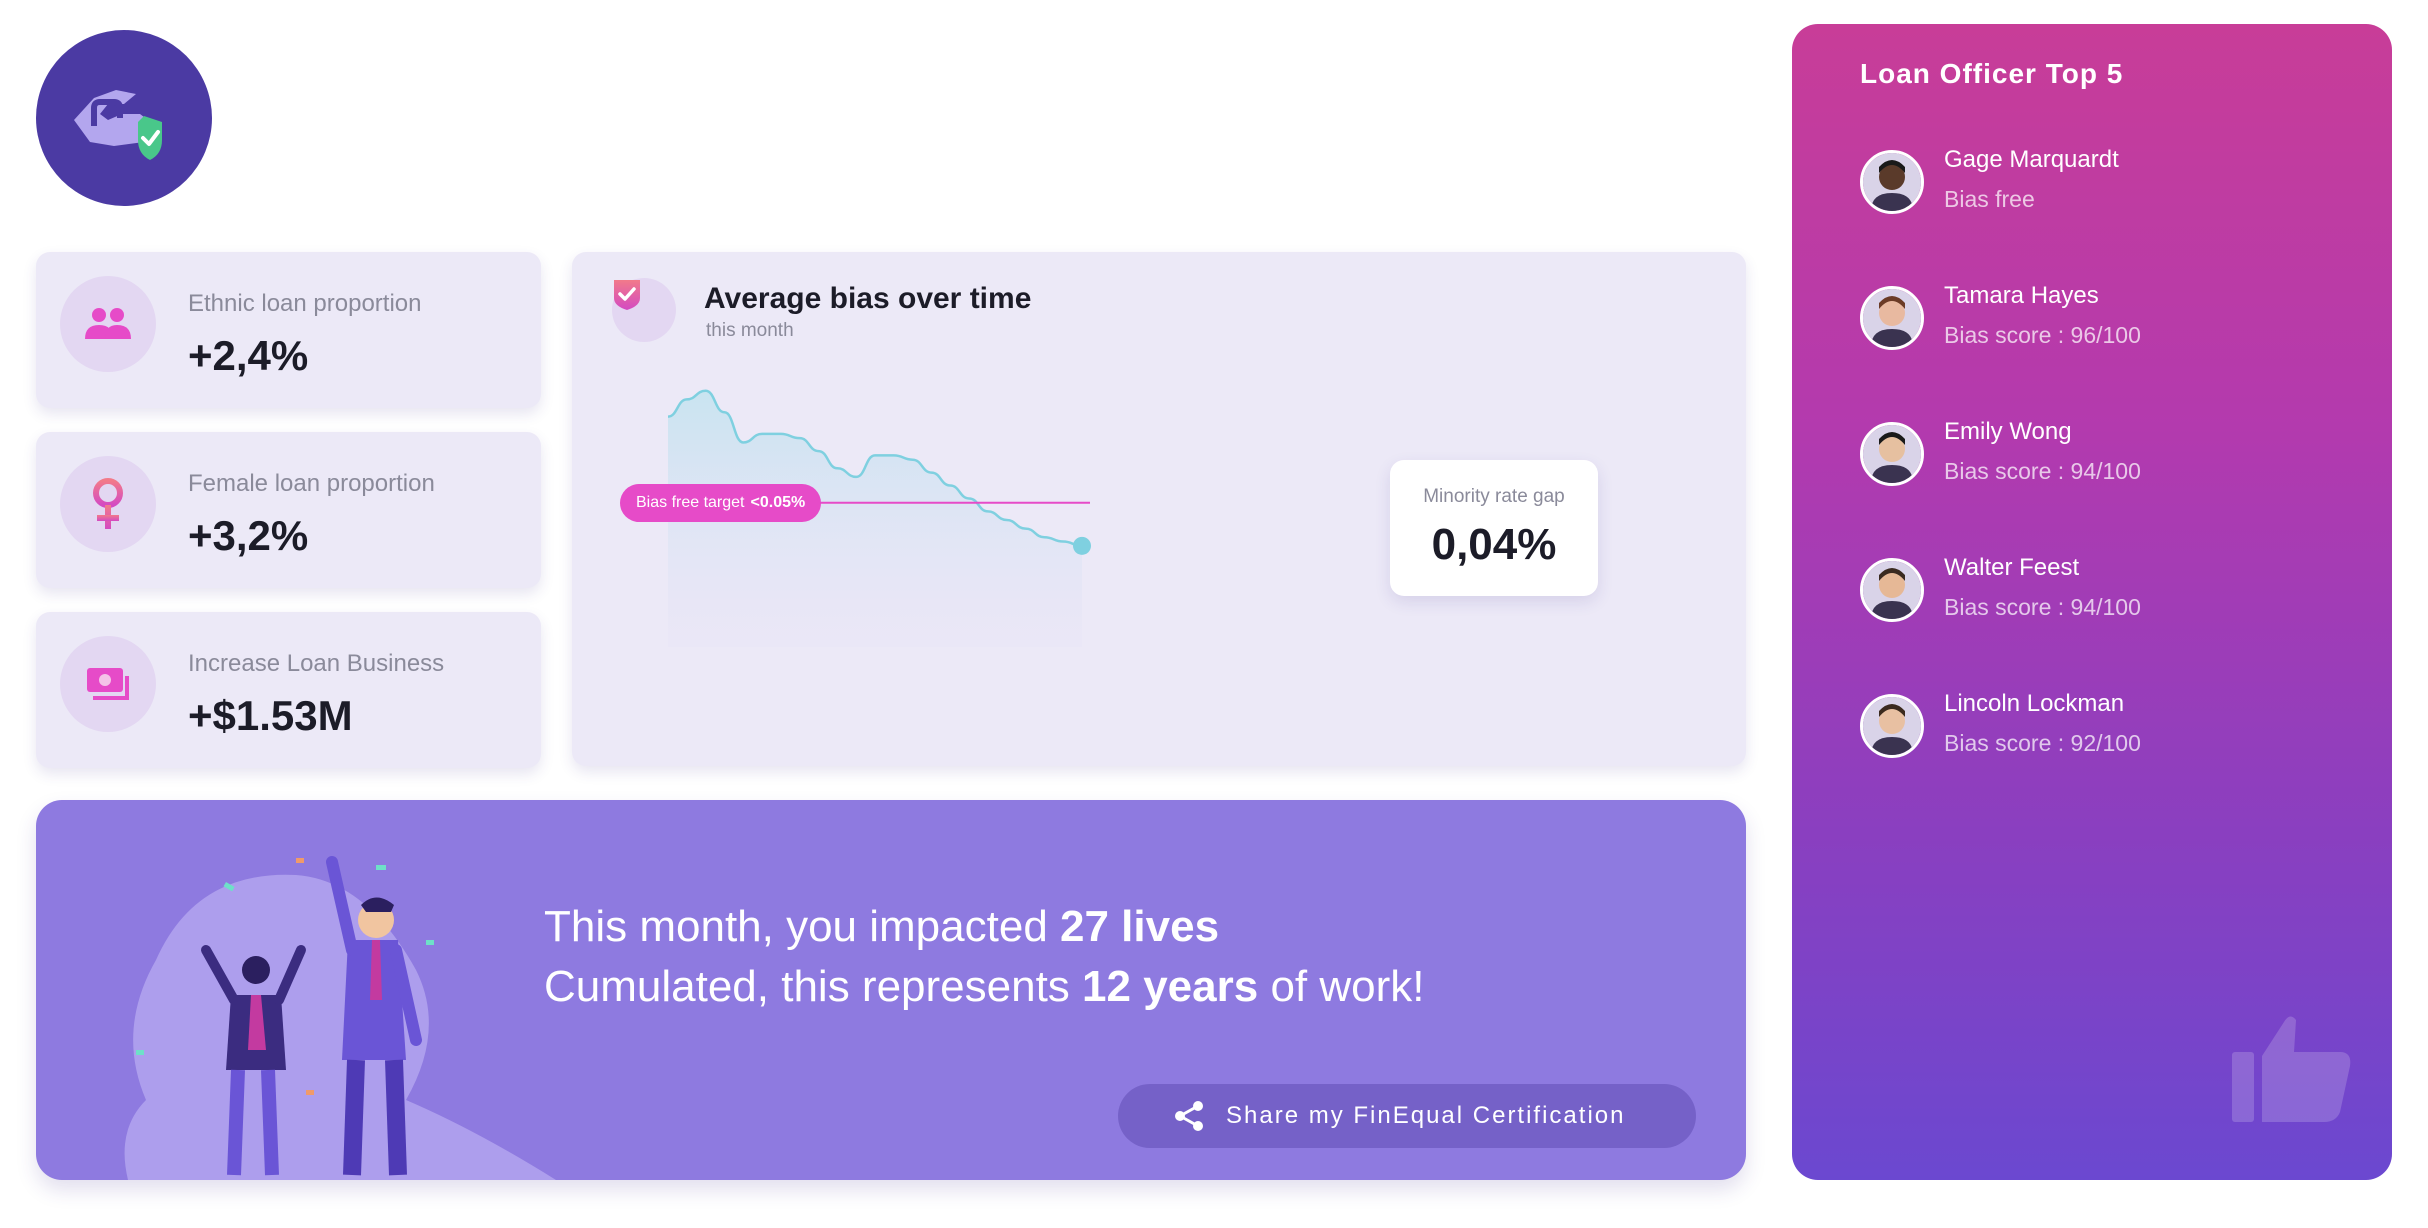 The height and width of the screenshot is (1228, 2428). Describe the element at coordinates (2042, 335) in the screenshot. I see `officer-score: Bias score : 96/100` at that location.